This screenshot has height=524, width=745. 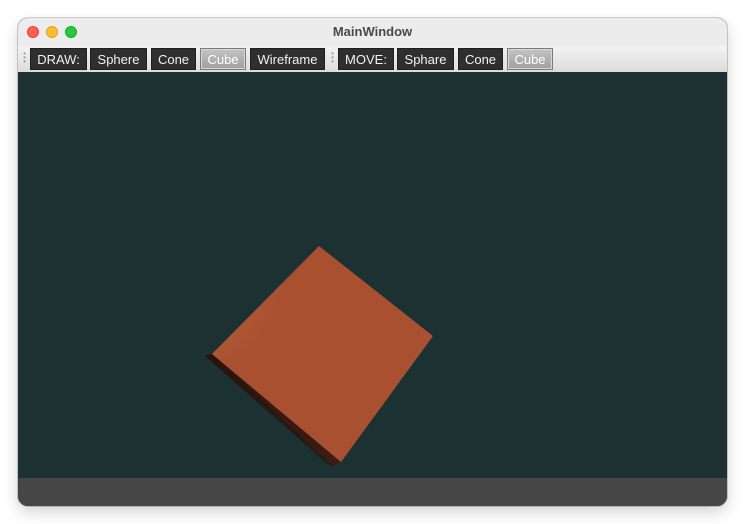 What do you see at coordinates (322, 354) in the screenshot?
I see `cube-top-face` at bounding box center [322, 354].